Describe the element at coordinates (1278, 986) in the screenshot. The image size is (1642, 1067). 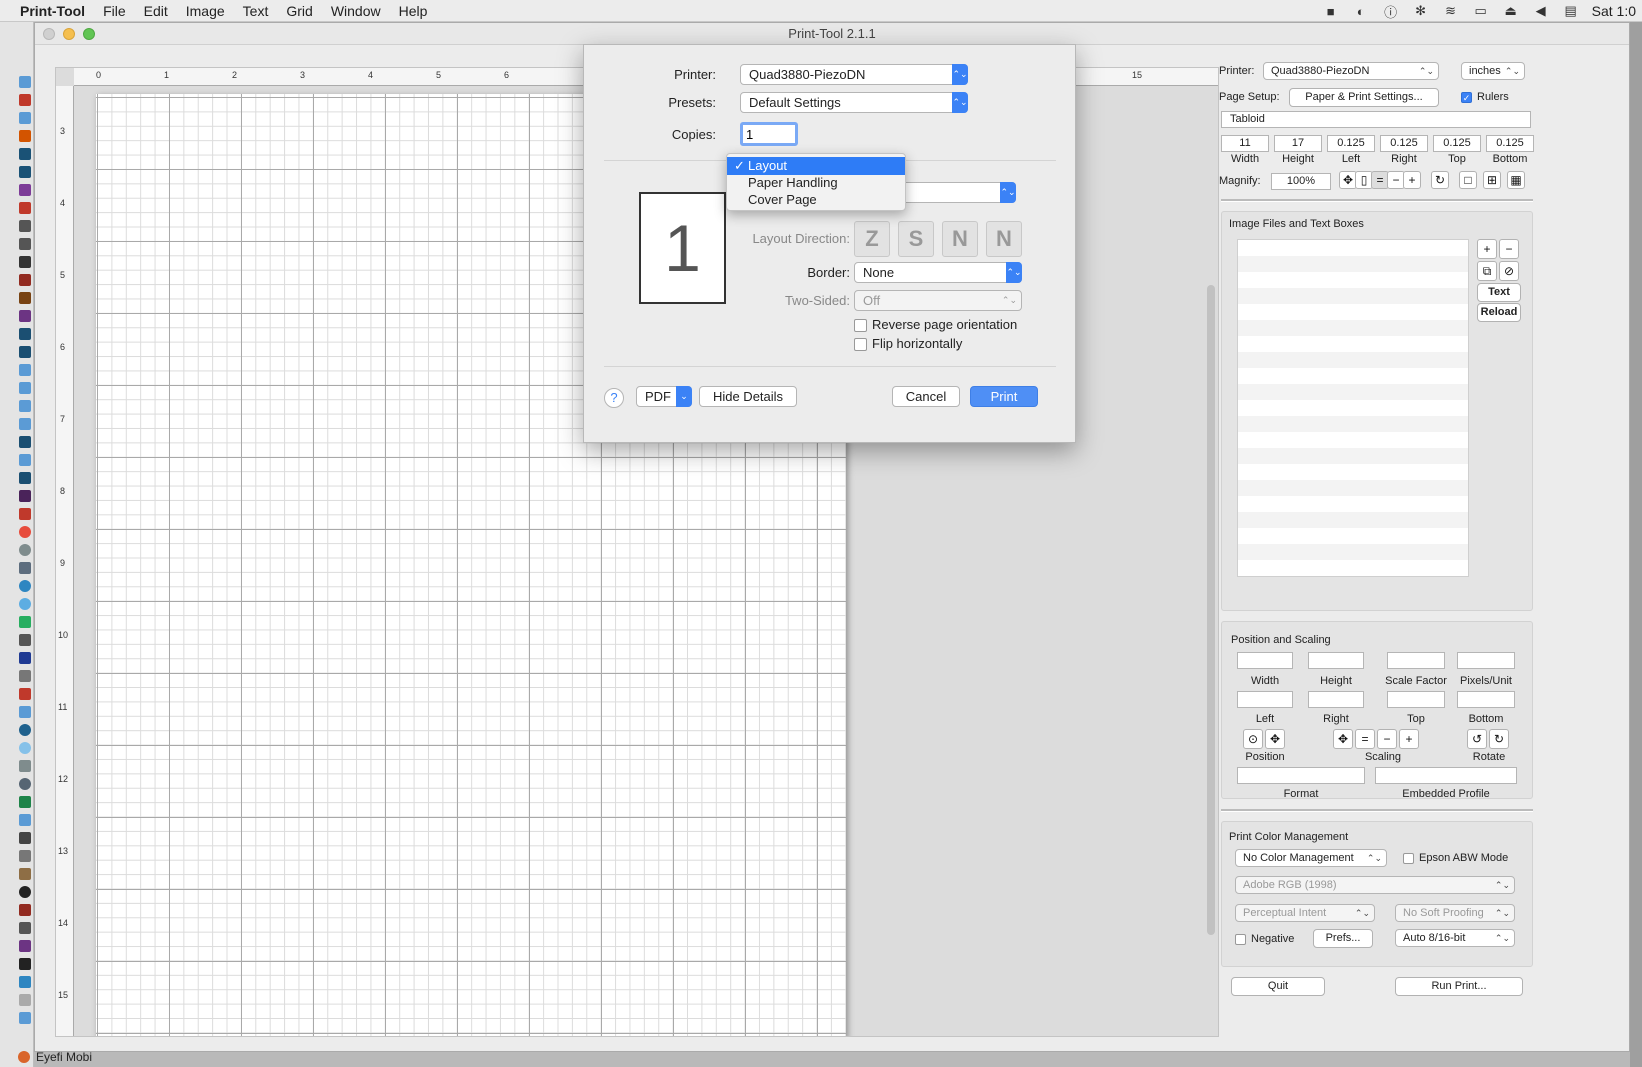
I see `quit-button: Quit` at that location.